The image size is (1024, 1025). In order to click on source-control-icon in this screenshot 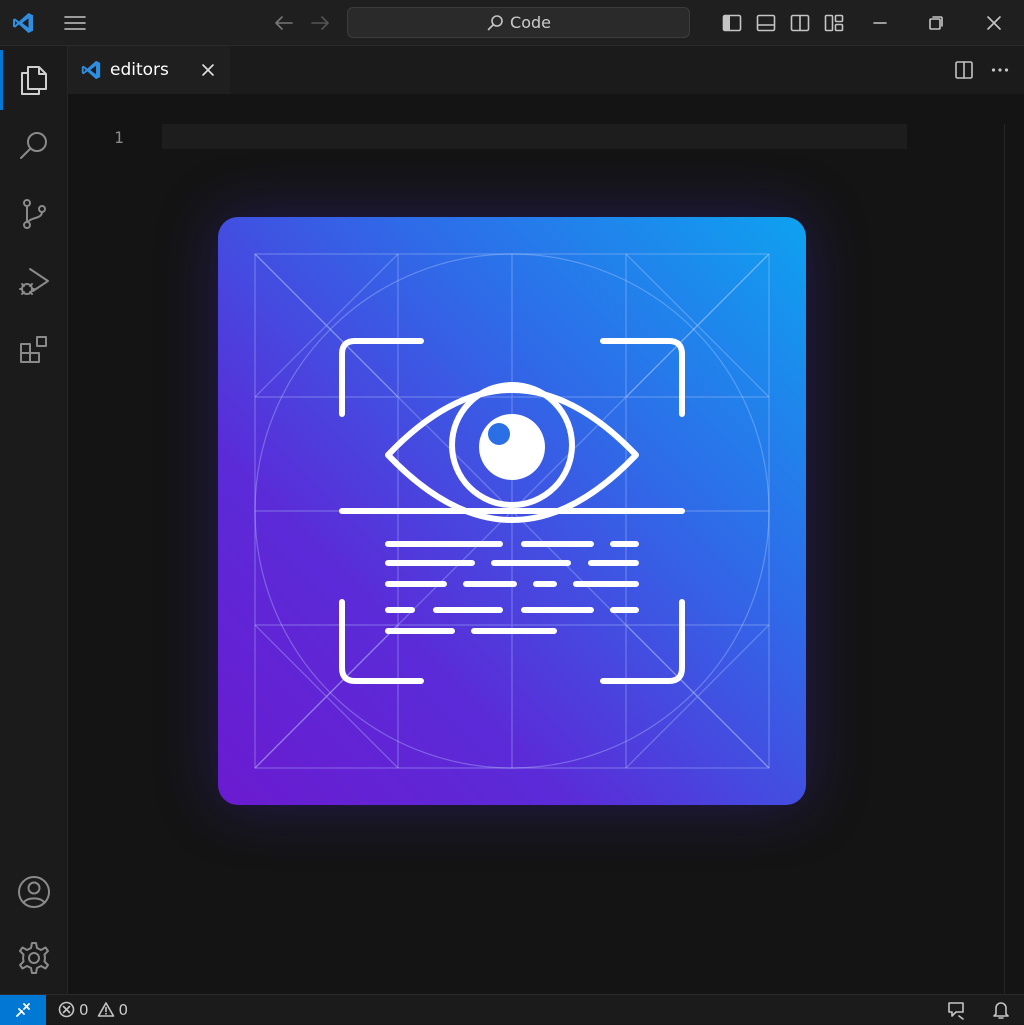, I will do `click(34, 214)`.